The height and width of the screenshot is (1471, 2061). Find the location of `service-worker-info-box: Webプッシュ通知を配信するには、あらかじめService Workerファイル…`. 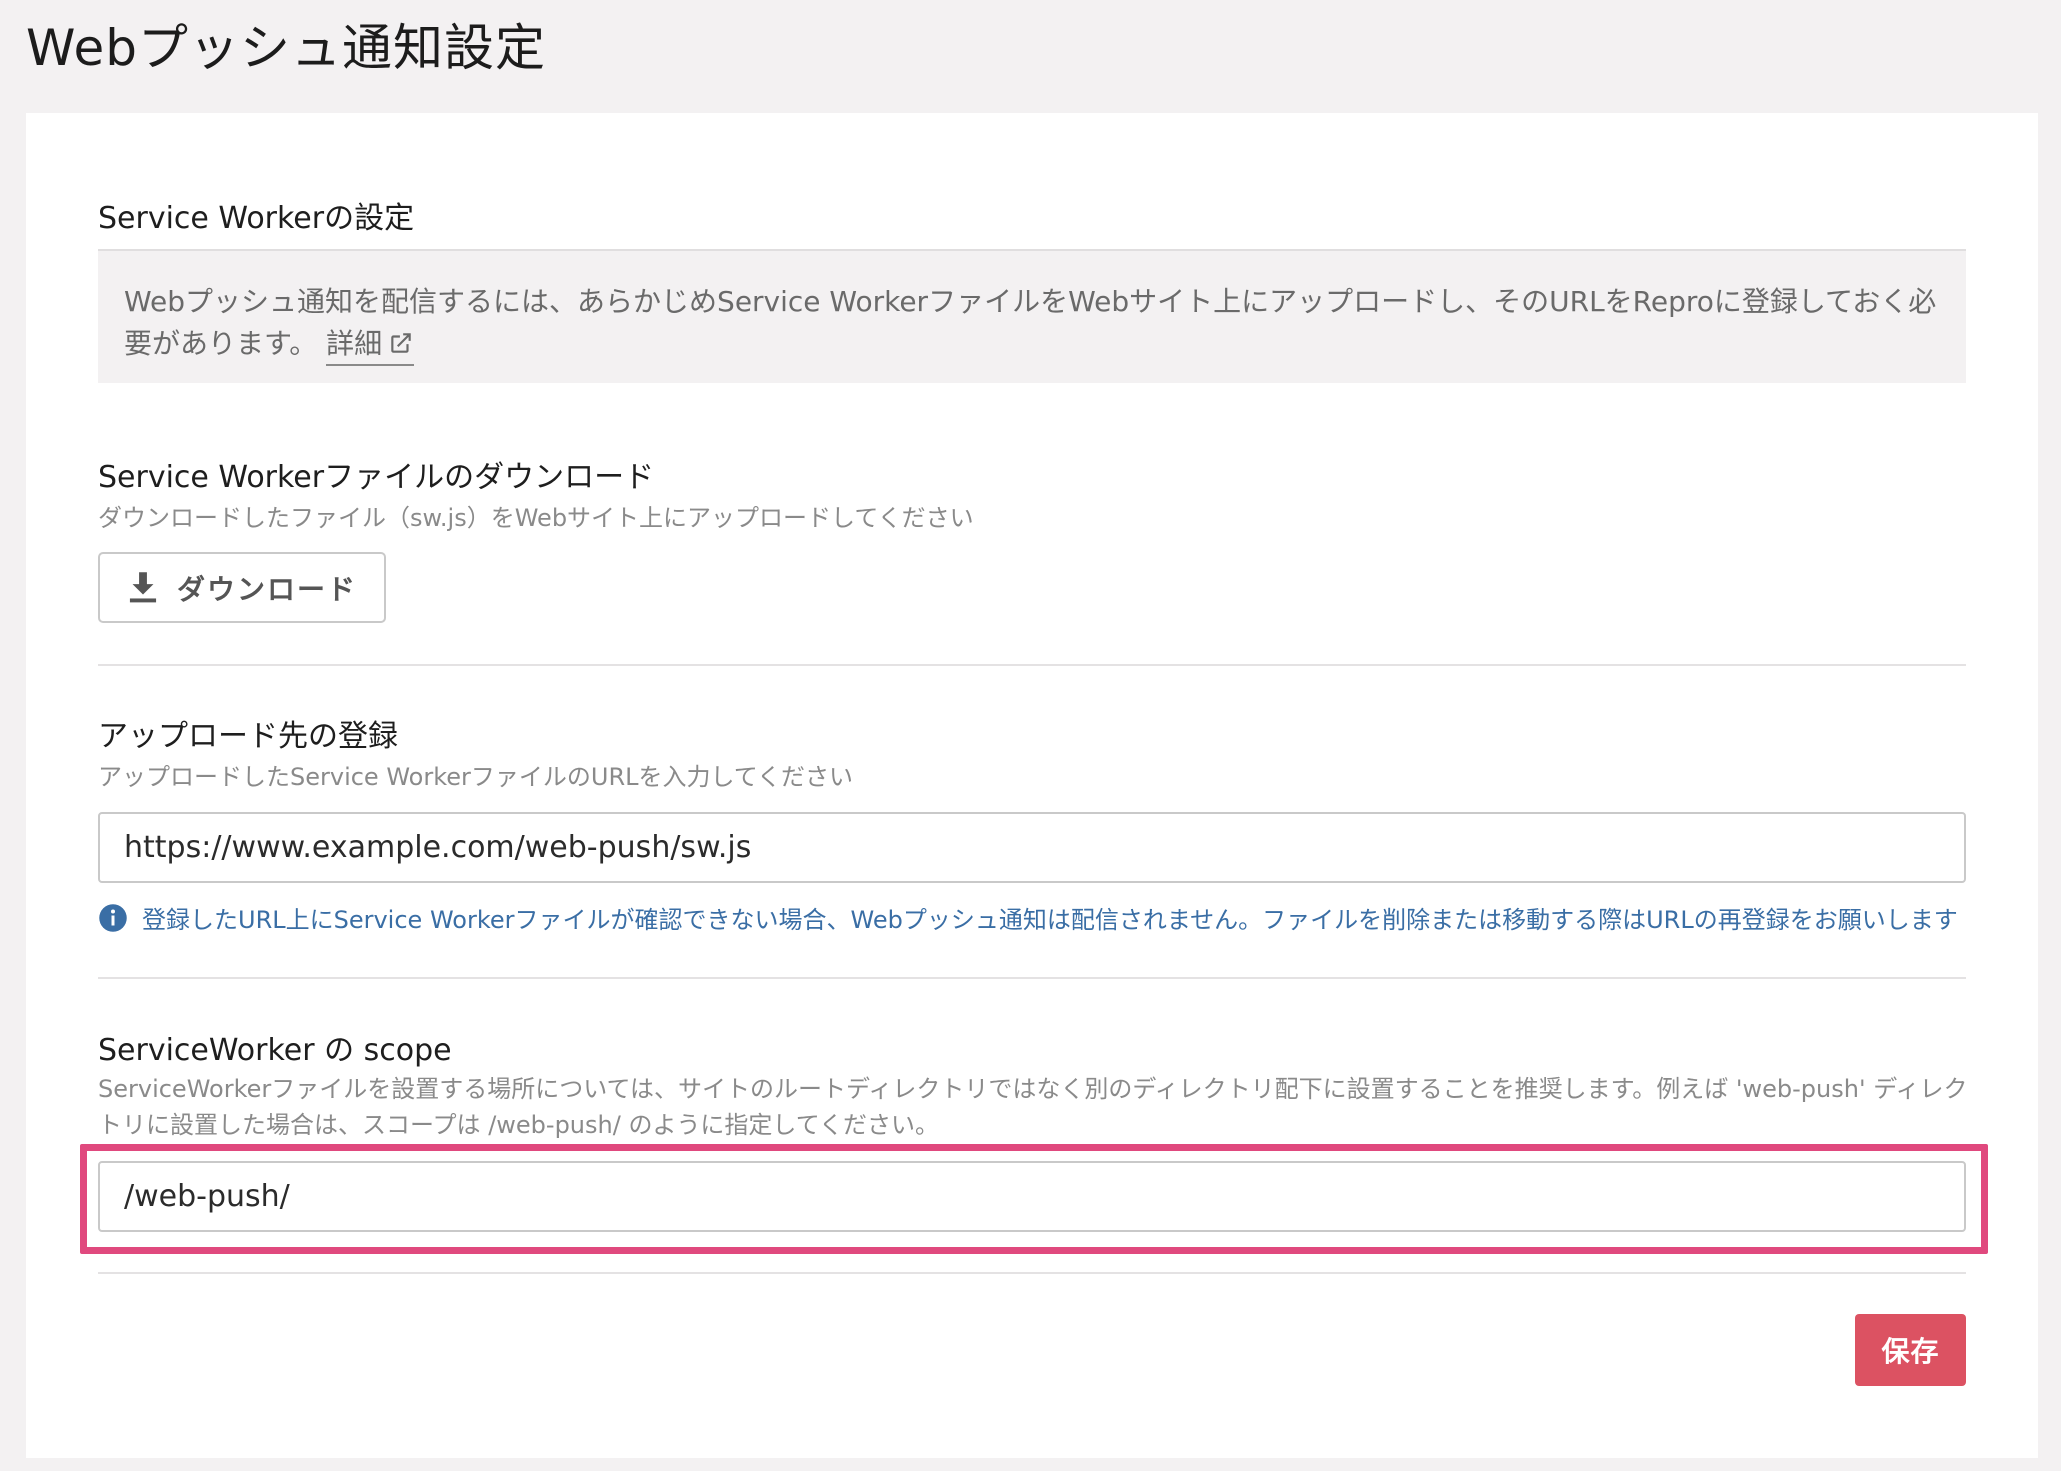

service-worker-info-box: Webプッシュ通知を配信するには、あらかじめService Workerファイル… is located at coordinates (1032, 316).